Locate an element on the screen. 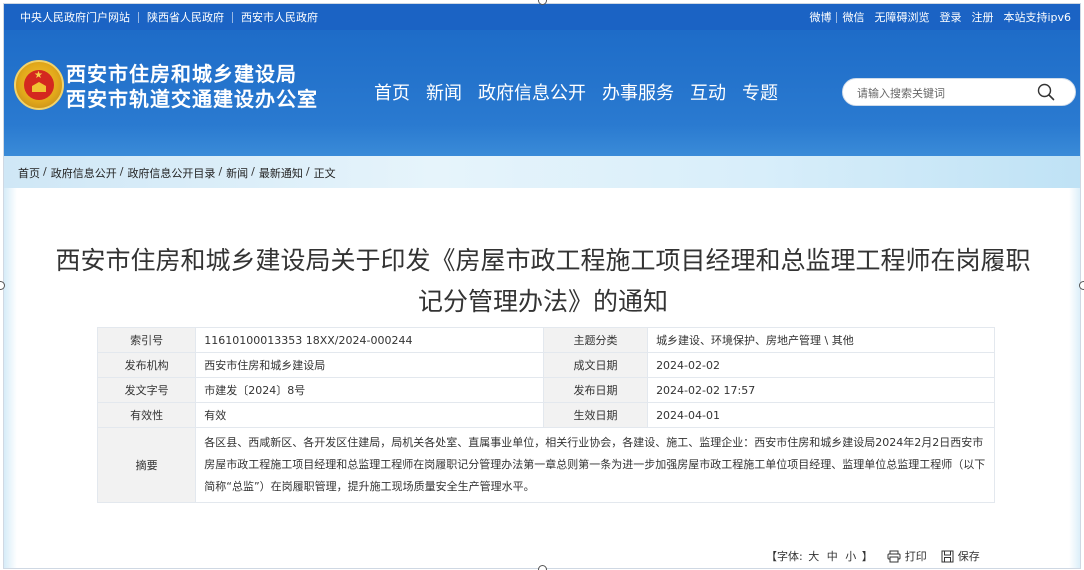 This screenshot has width=1084, height=570. meta-value: 11610100013353 18XX/2024-000244 is located at coordinates (369, 340).